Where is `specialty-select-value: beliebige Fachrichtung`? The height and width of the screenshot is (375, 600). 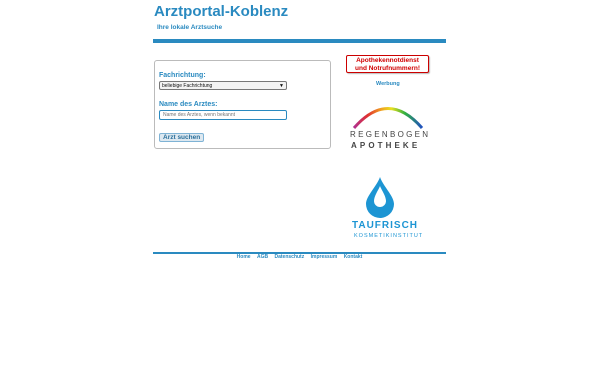 specialty-select-value: beliebige Fachrichtung is located at coordinates (187, 86).